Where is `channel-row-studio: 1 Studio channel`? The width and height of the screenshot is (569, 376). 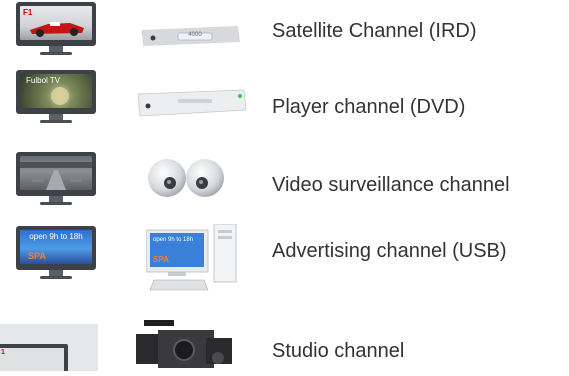 channel-row-studio: 1 Studio channel is located at coordinates (284, 346).